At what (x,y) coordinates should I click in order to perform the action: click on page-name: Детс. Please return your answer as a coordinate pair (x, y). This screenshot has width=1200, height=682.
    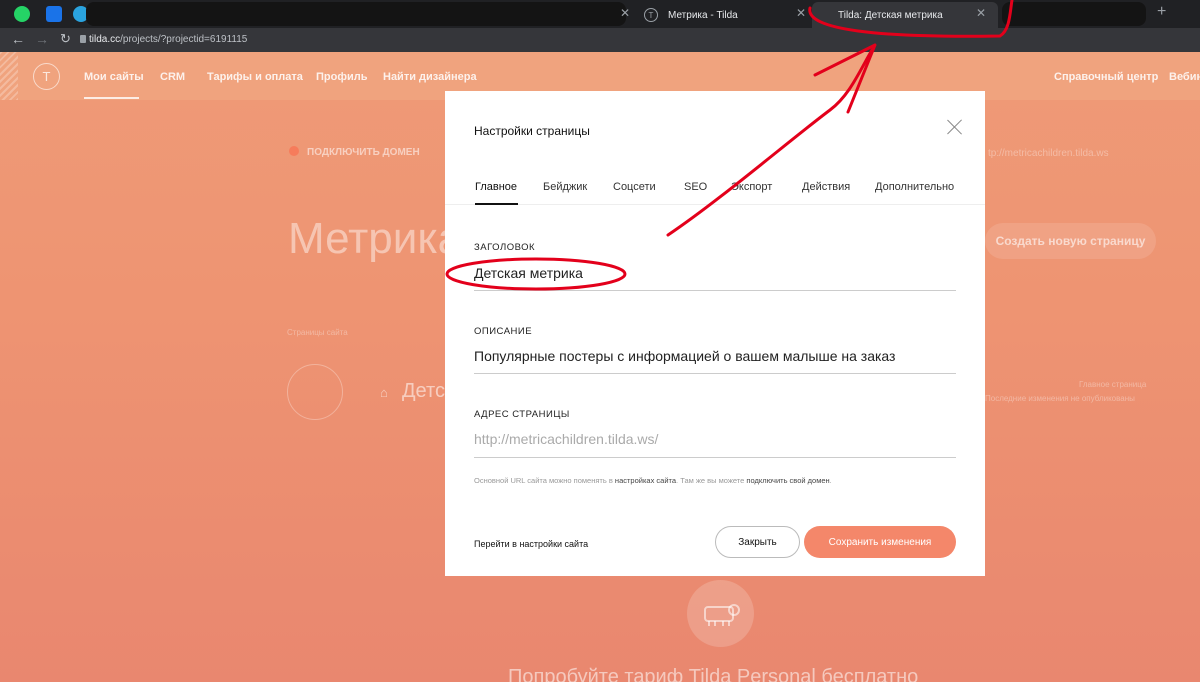
    Looking at the image, I should click on (423, 391).